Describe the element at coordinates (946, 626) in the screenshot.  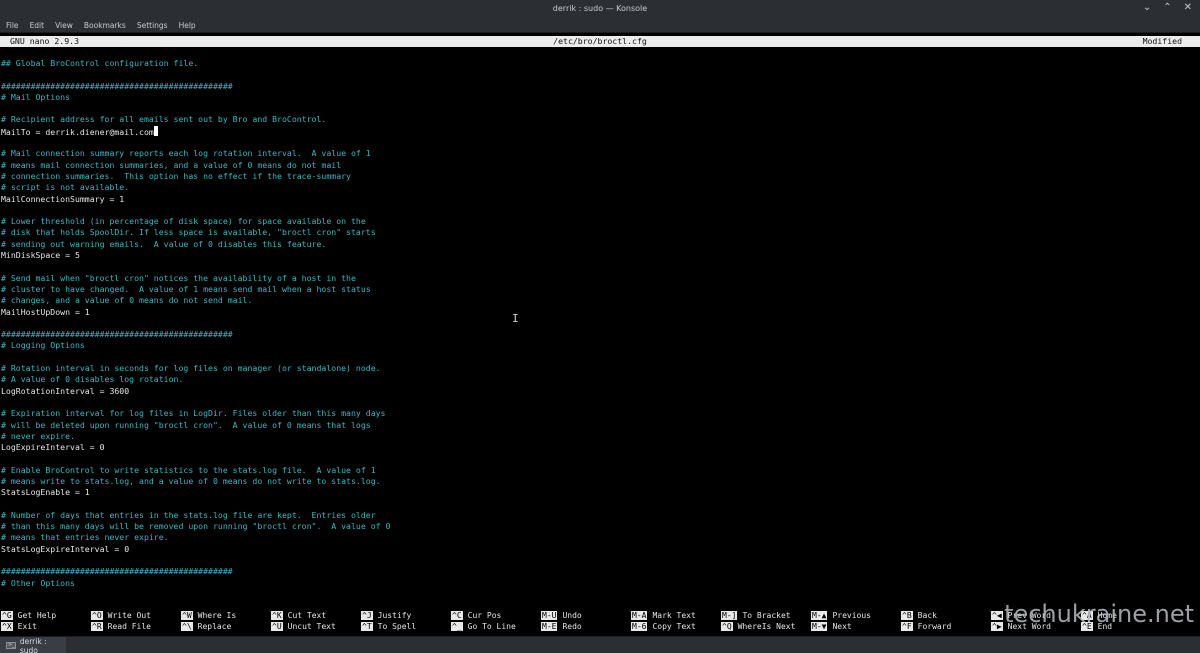
I see `shortcut-item: ^F Forward` at that location.